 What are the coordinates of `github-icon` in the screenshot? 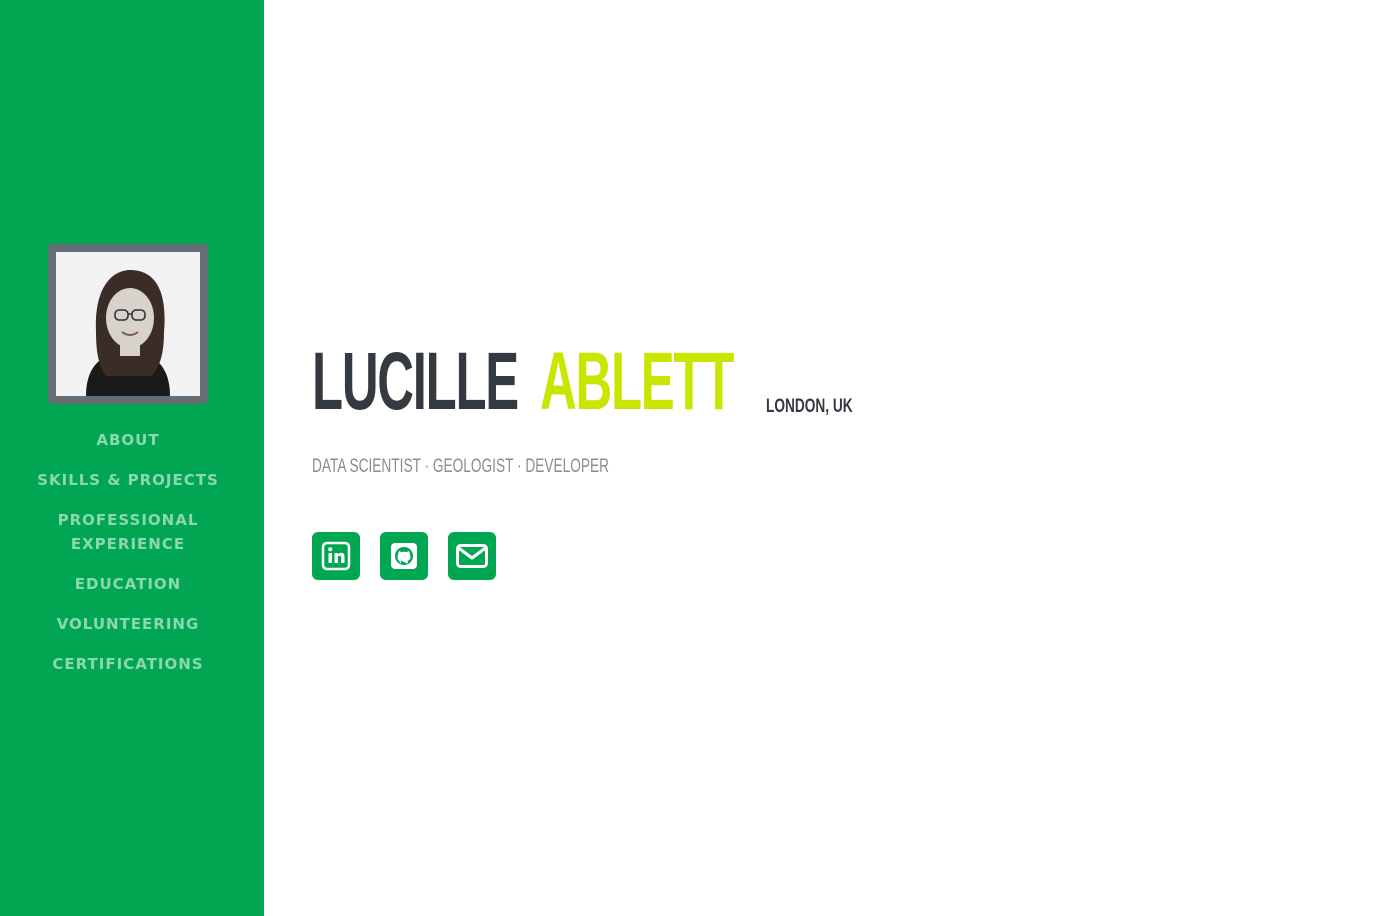 It's located at (404, 556).